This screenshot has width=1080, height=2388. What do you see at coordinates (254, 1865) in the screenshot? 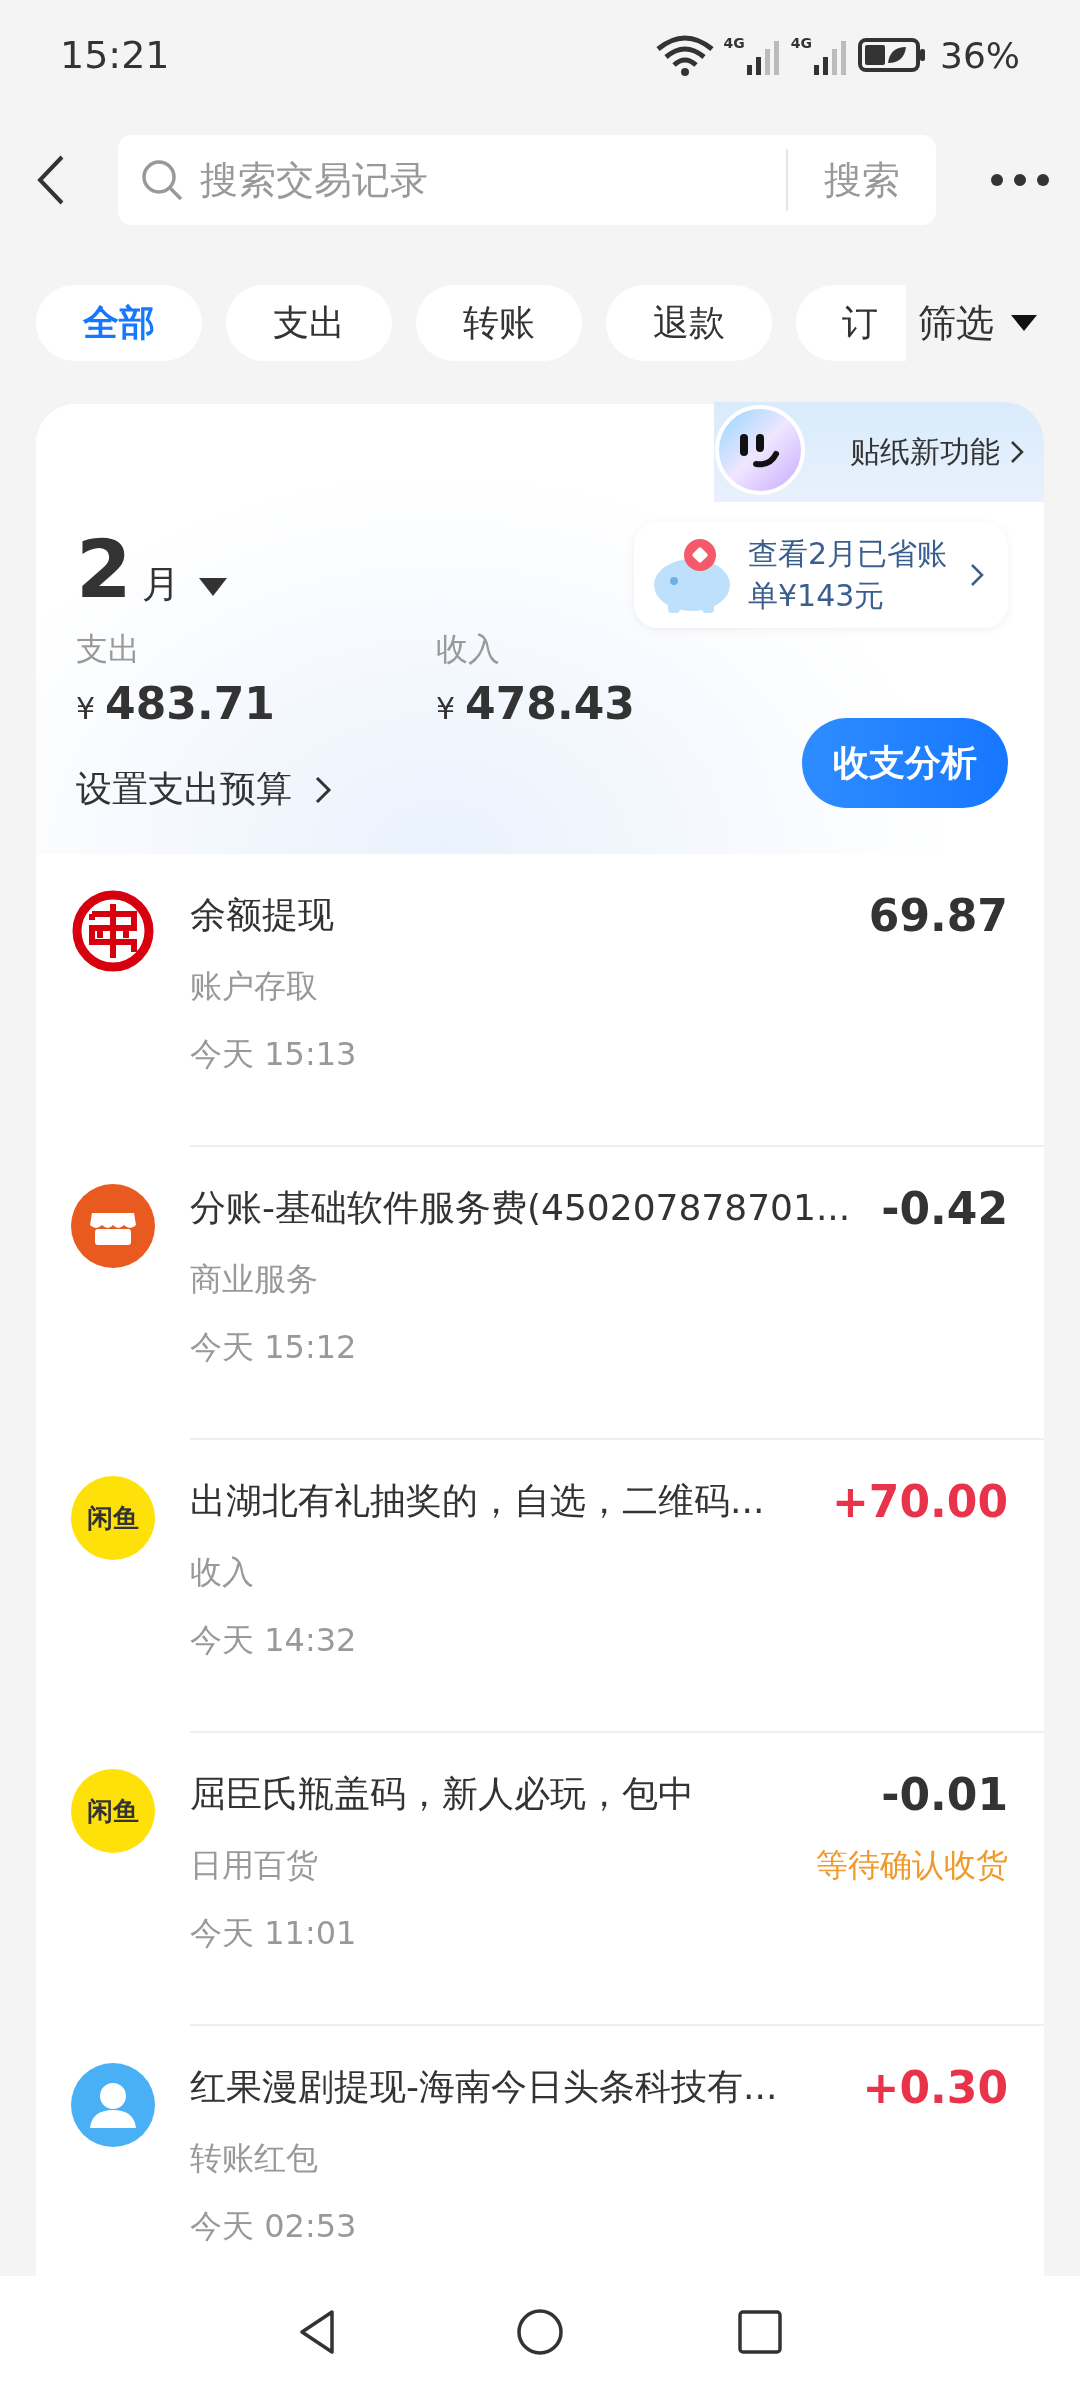
I see `transaction-category: 日用百货` at bounding box center [254, 1865].